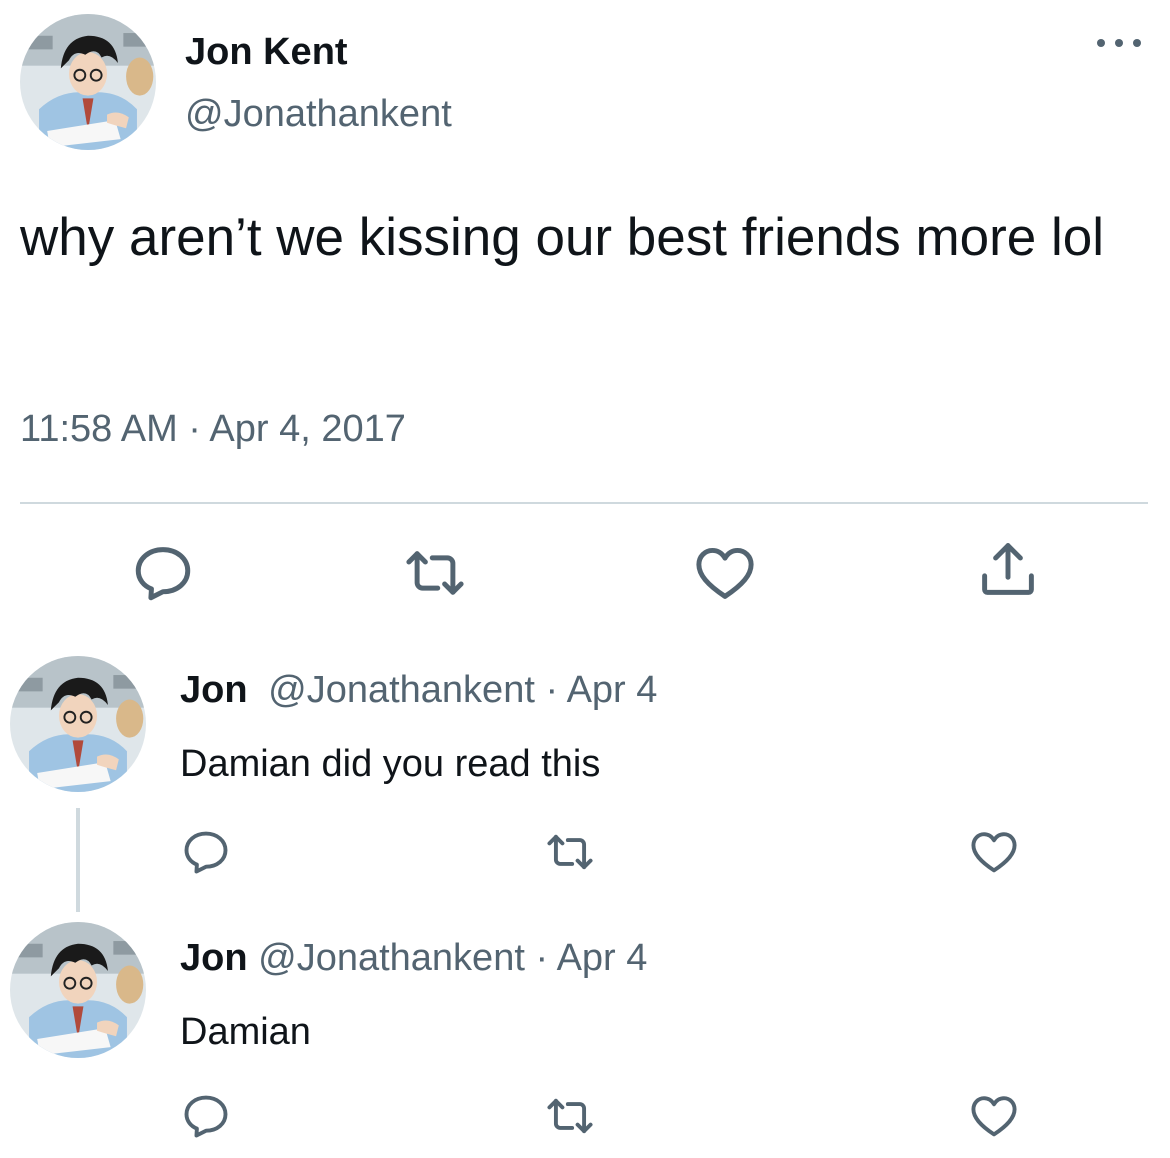  I want to click on share-icon, so click(1008, 569).